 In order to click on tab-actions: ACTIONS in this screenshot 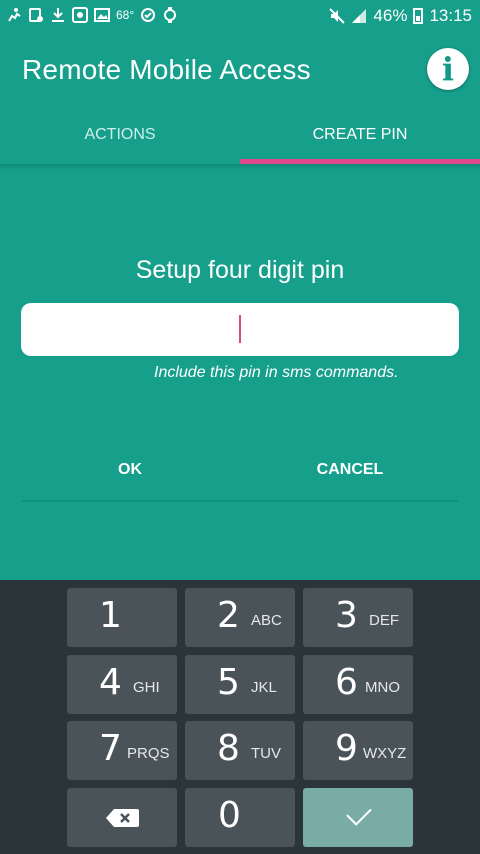, I will do `click(120, 135)`.